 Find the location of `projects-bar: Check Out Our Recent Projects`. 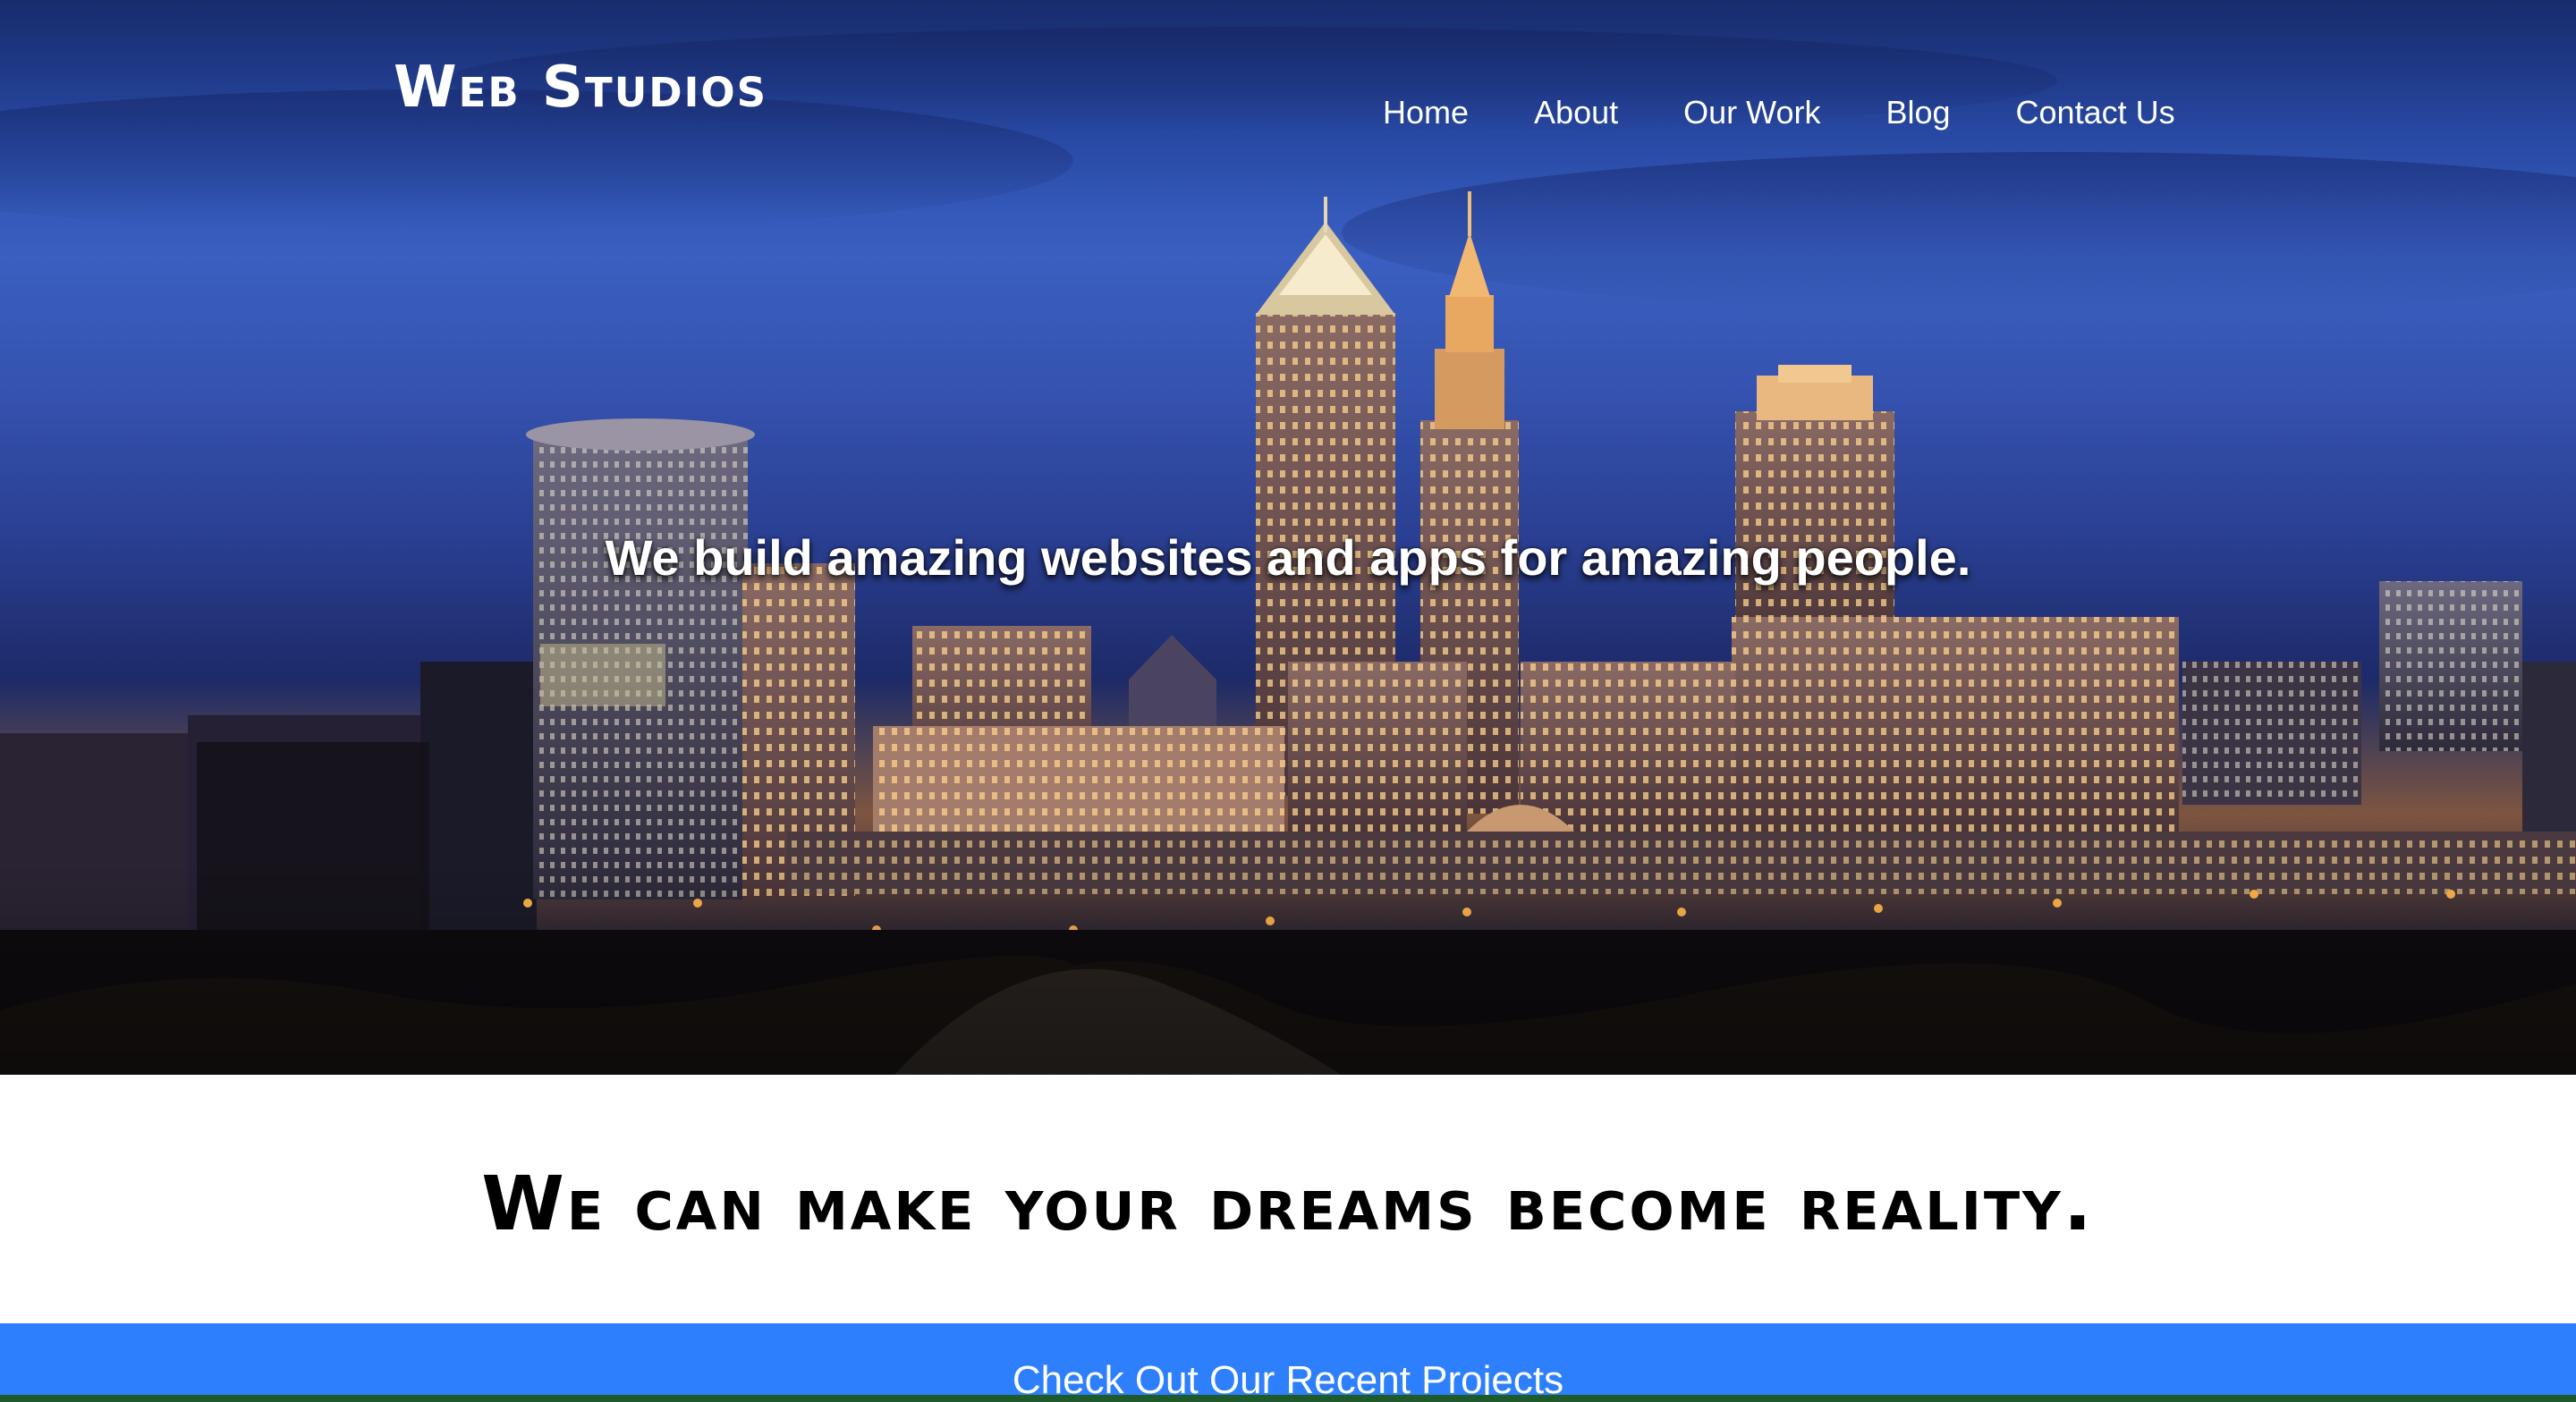

projects-bar: Check Out Our Recent Projects is located at coordinates (1288, 1362).